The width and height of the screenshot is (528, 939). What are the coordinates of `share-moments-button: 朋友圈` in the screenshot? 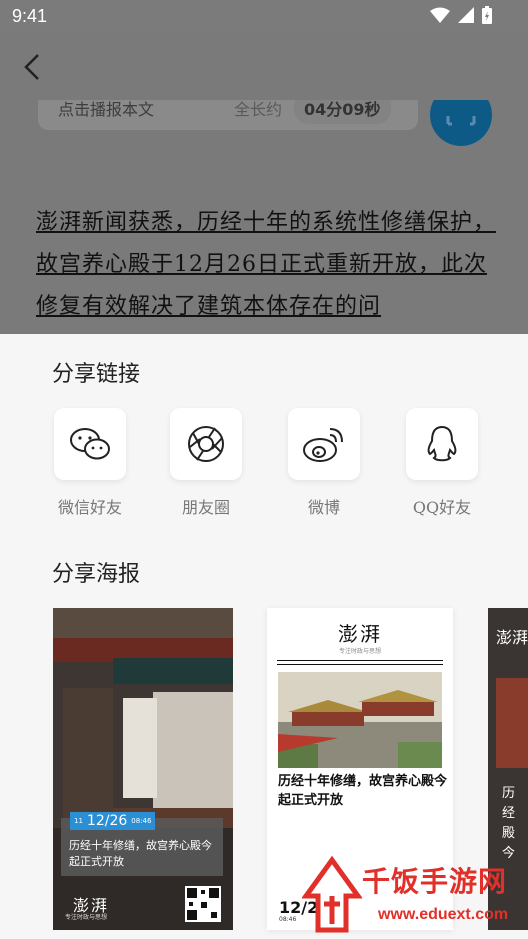 It's located at (206, 463).